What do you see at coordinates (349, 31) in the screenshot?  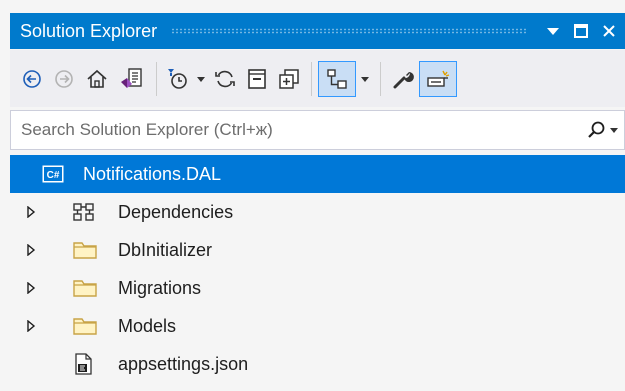 I see `drag-grip` at bounding box center [349, 31].